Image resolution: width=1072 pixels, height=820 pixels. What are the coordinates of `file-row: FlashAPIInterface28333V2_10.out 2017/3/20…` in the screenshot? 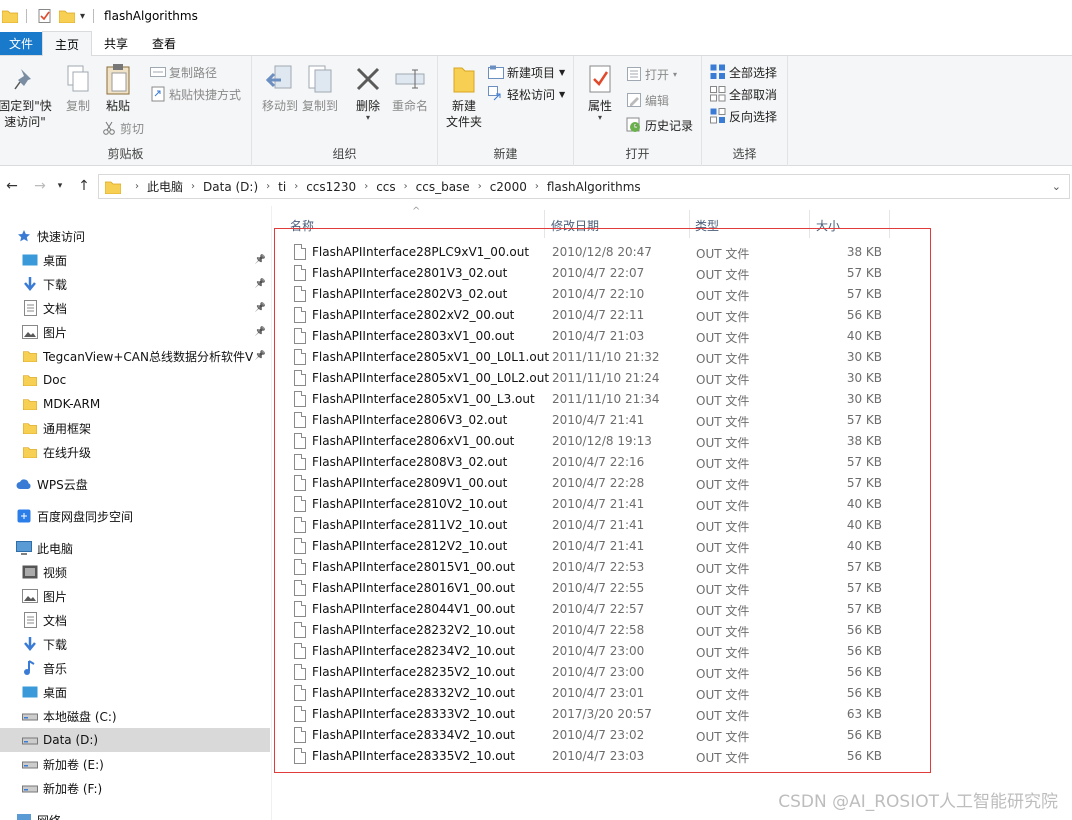 It's located at (607, 714).